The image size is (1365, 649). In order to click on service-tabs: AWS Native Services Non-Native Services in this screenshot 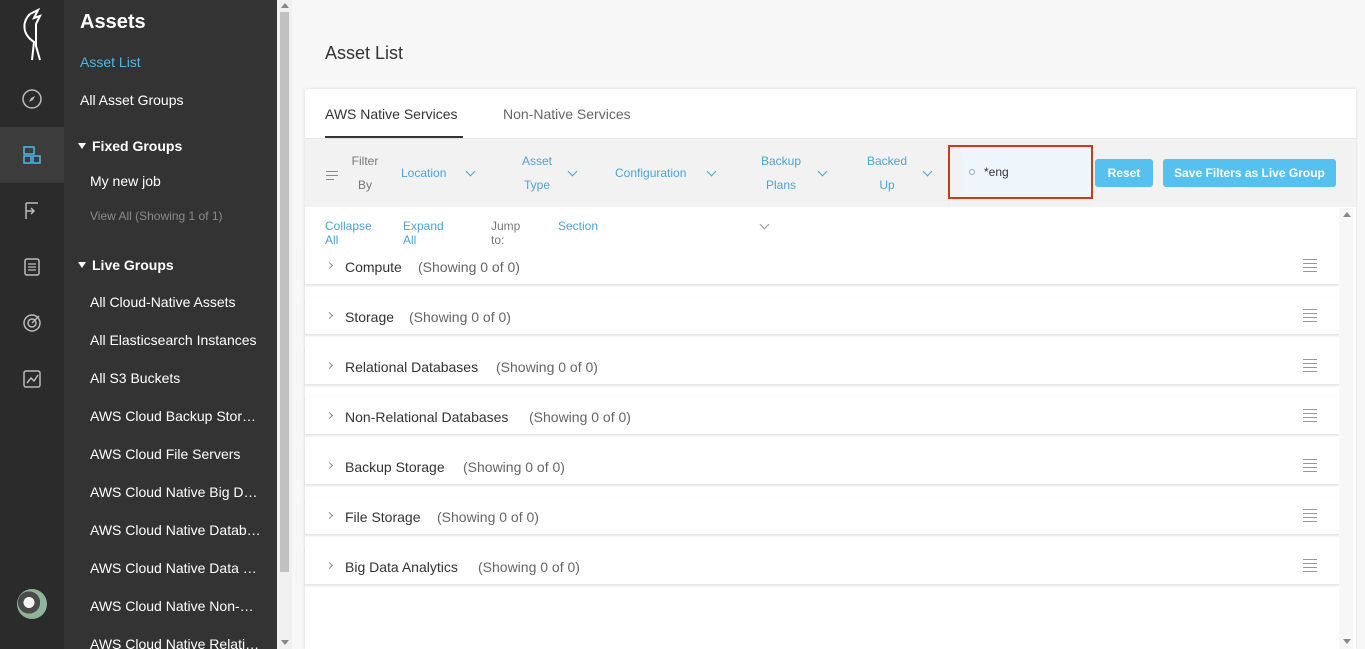, I will do `click(830, 114)`.